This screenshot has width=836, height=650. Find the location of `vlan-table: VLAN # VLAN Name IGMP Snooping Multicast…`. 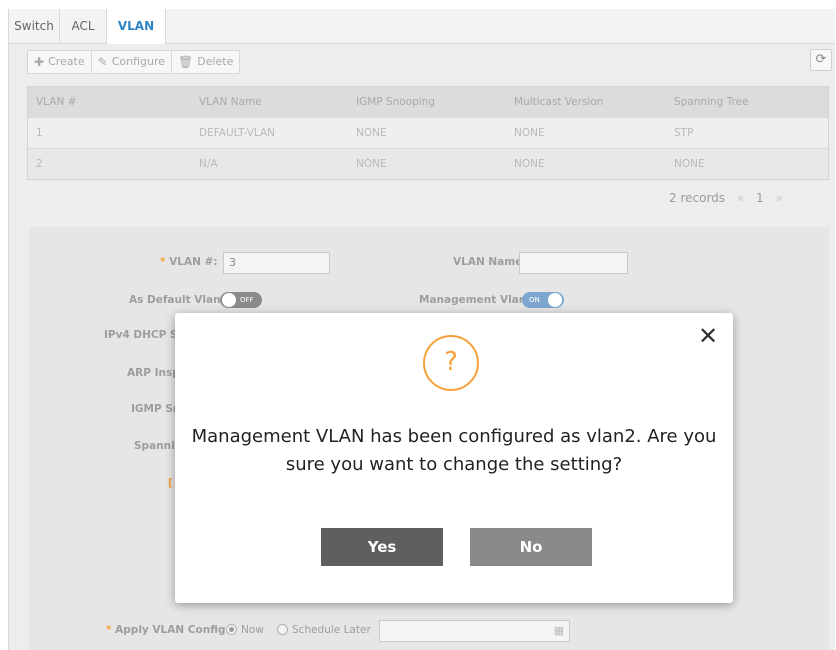

vlan-table: VLAN # VLAN Name IGMP Snooping Multicast… is located at coordinates (428, 133).